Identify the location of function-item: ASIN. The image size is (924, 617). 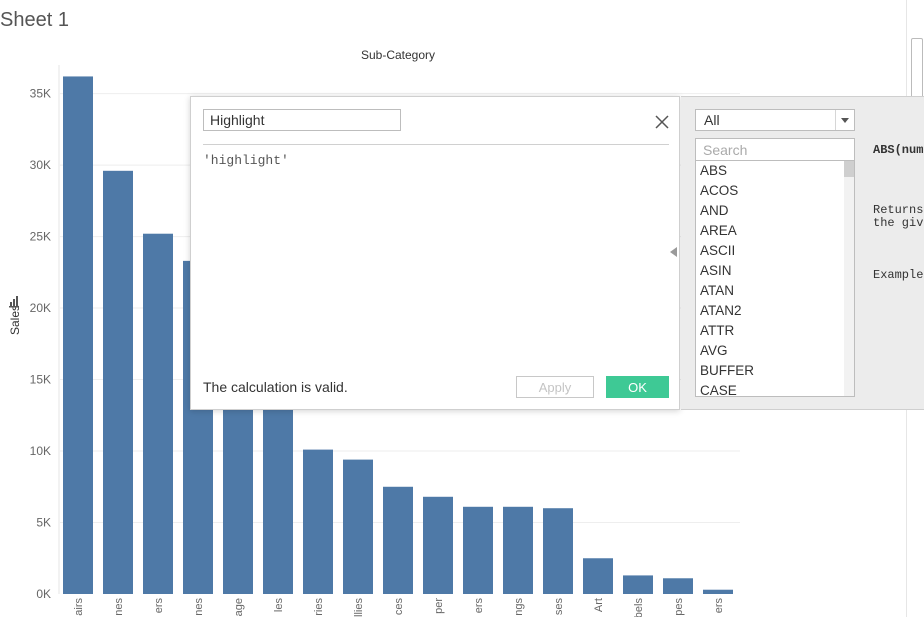
(775, 271).